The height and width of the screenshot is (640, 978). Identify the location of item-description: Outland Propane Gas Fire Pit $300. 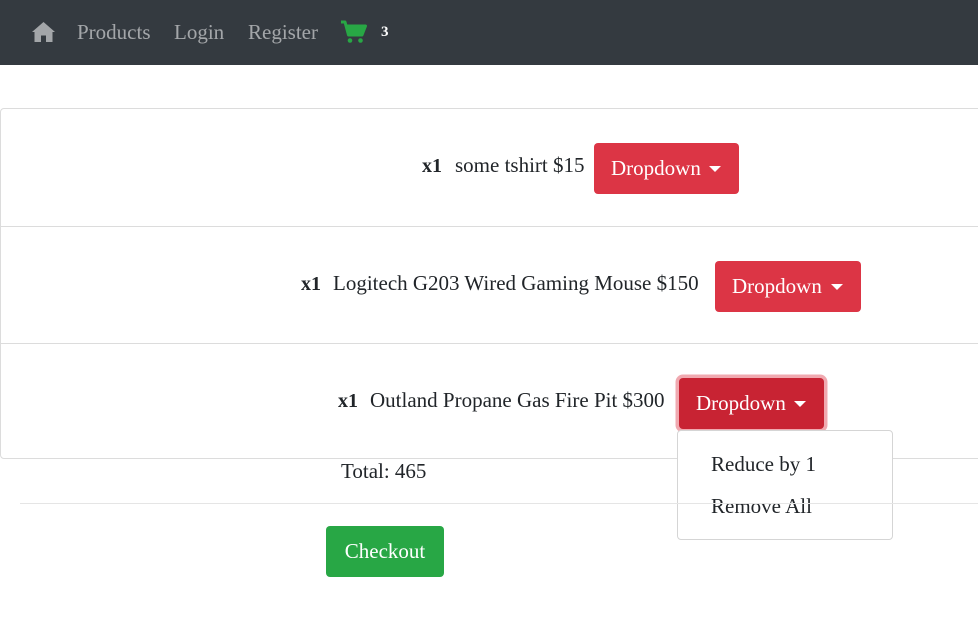
(517, 400).